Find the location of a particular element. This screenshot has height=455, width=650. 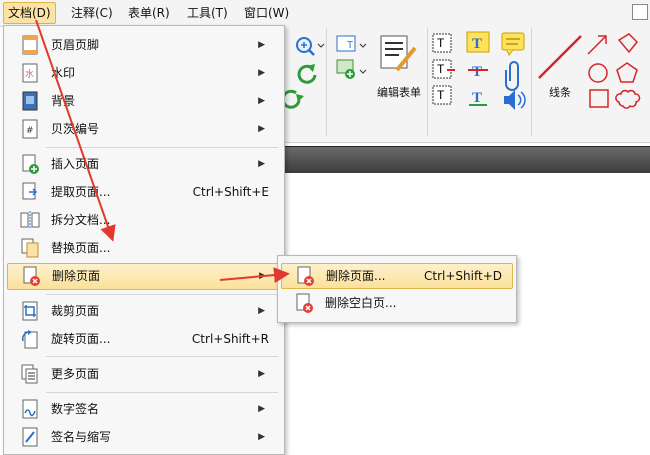

rotate-clockwise-icon is located at coordinates (294, 99).